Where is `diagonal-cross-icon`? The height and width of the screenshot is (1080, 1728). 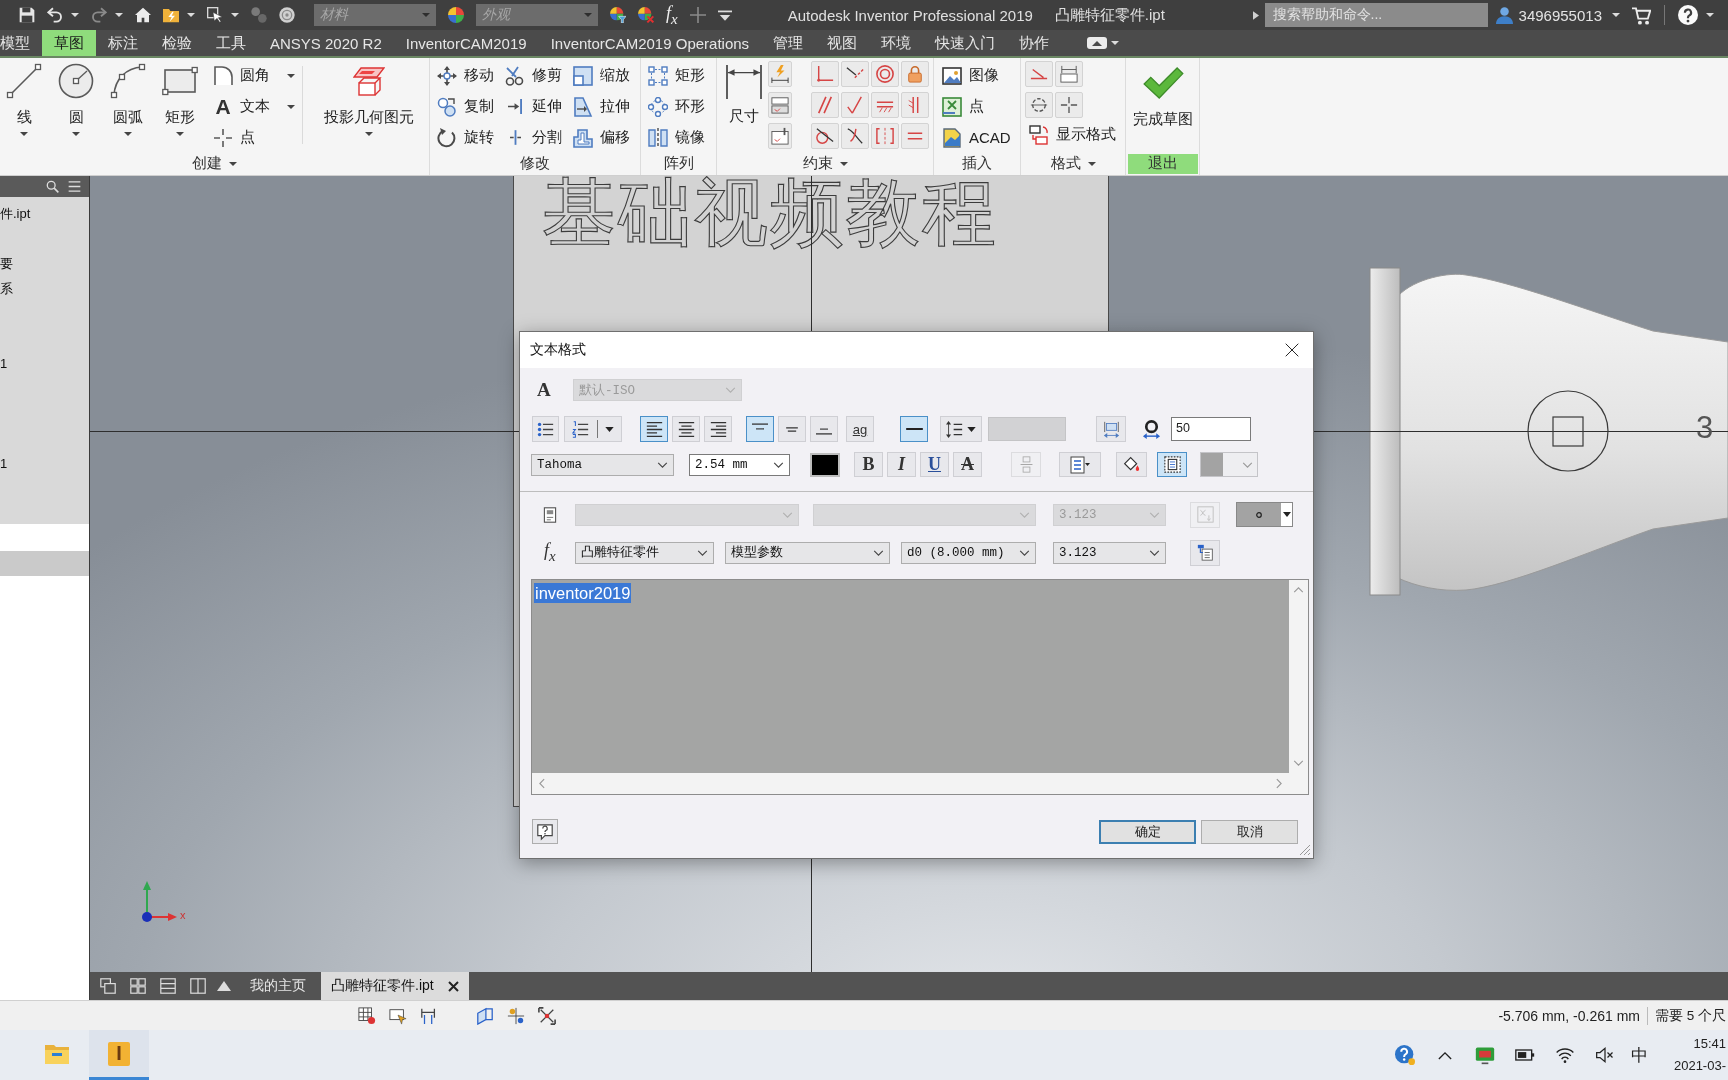 diagonal-cross-icon is located at coordinates (547, 1015).